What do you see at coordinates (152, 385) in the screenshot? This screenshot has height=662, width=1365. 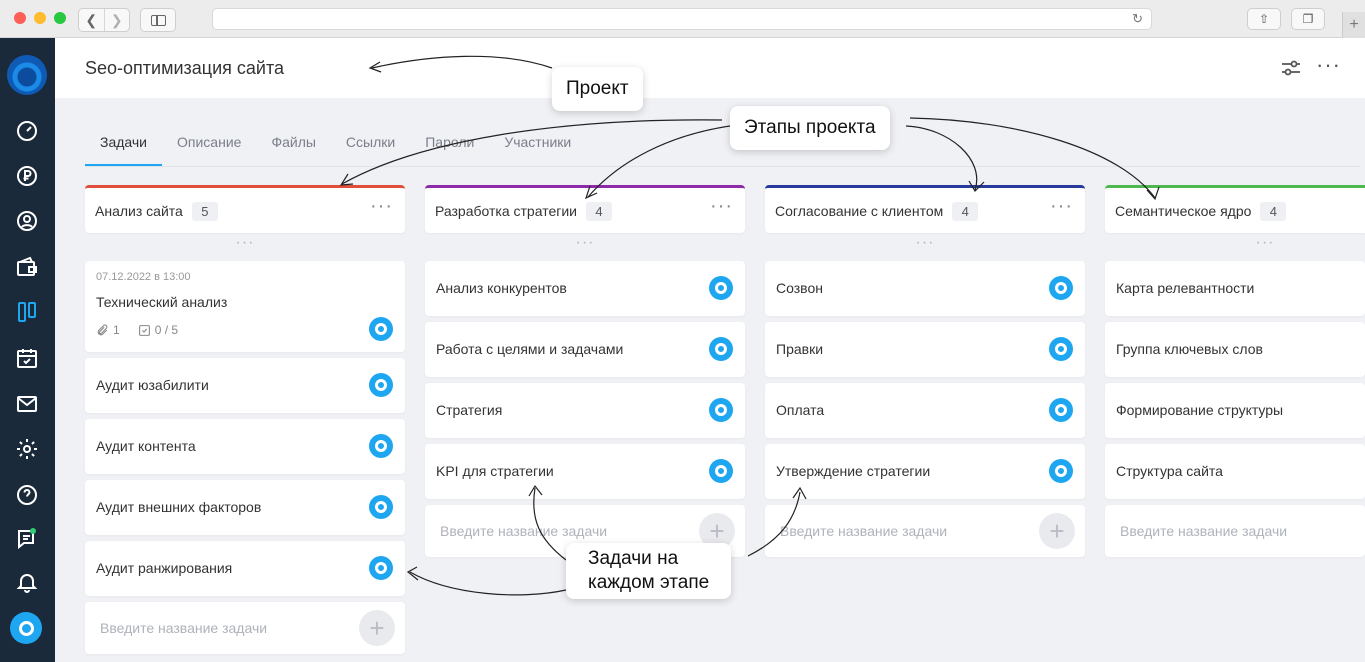 I see `task-title: Аудит юзабилити` at bounding box center [152, 385].